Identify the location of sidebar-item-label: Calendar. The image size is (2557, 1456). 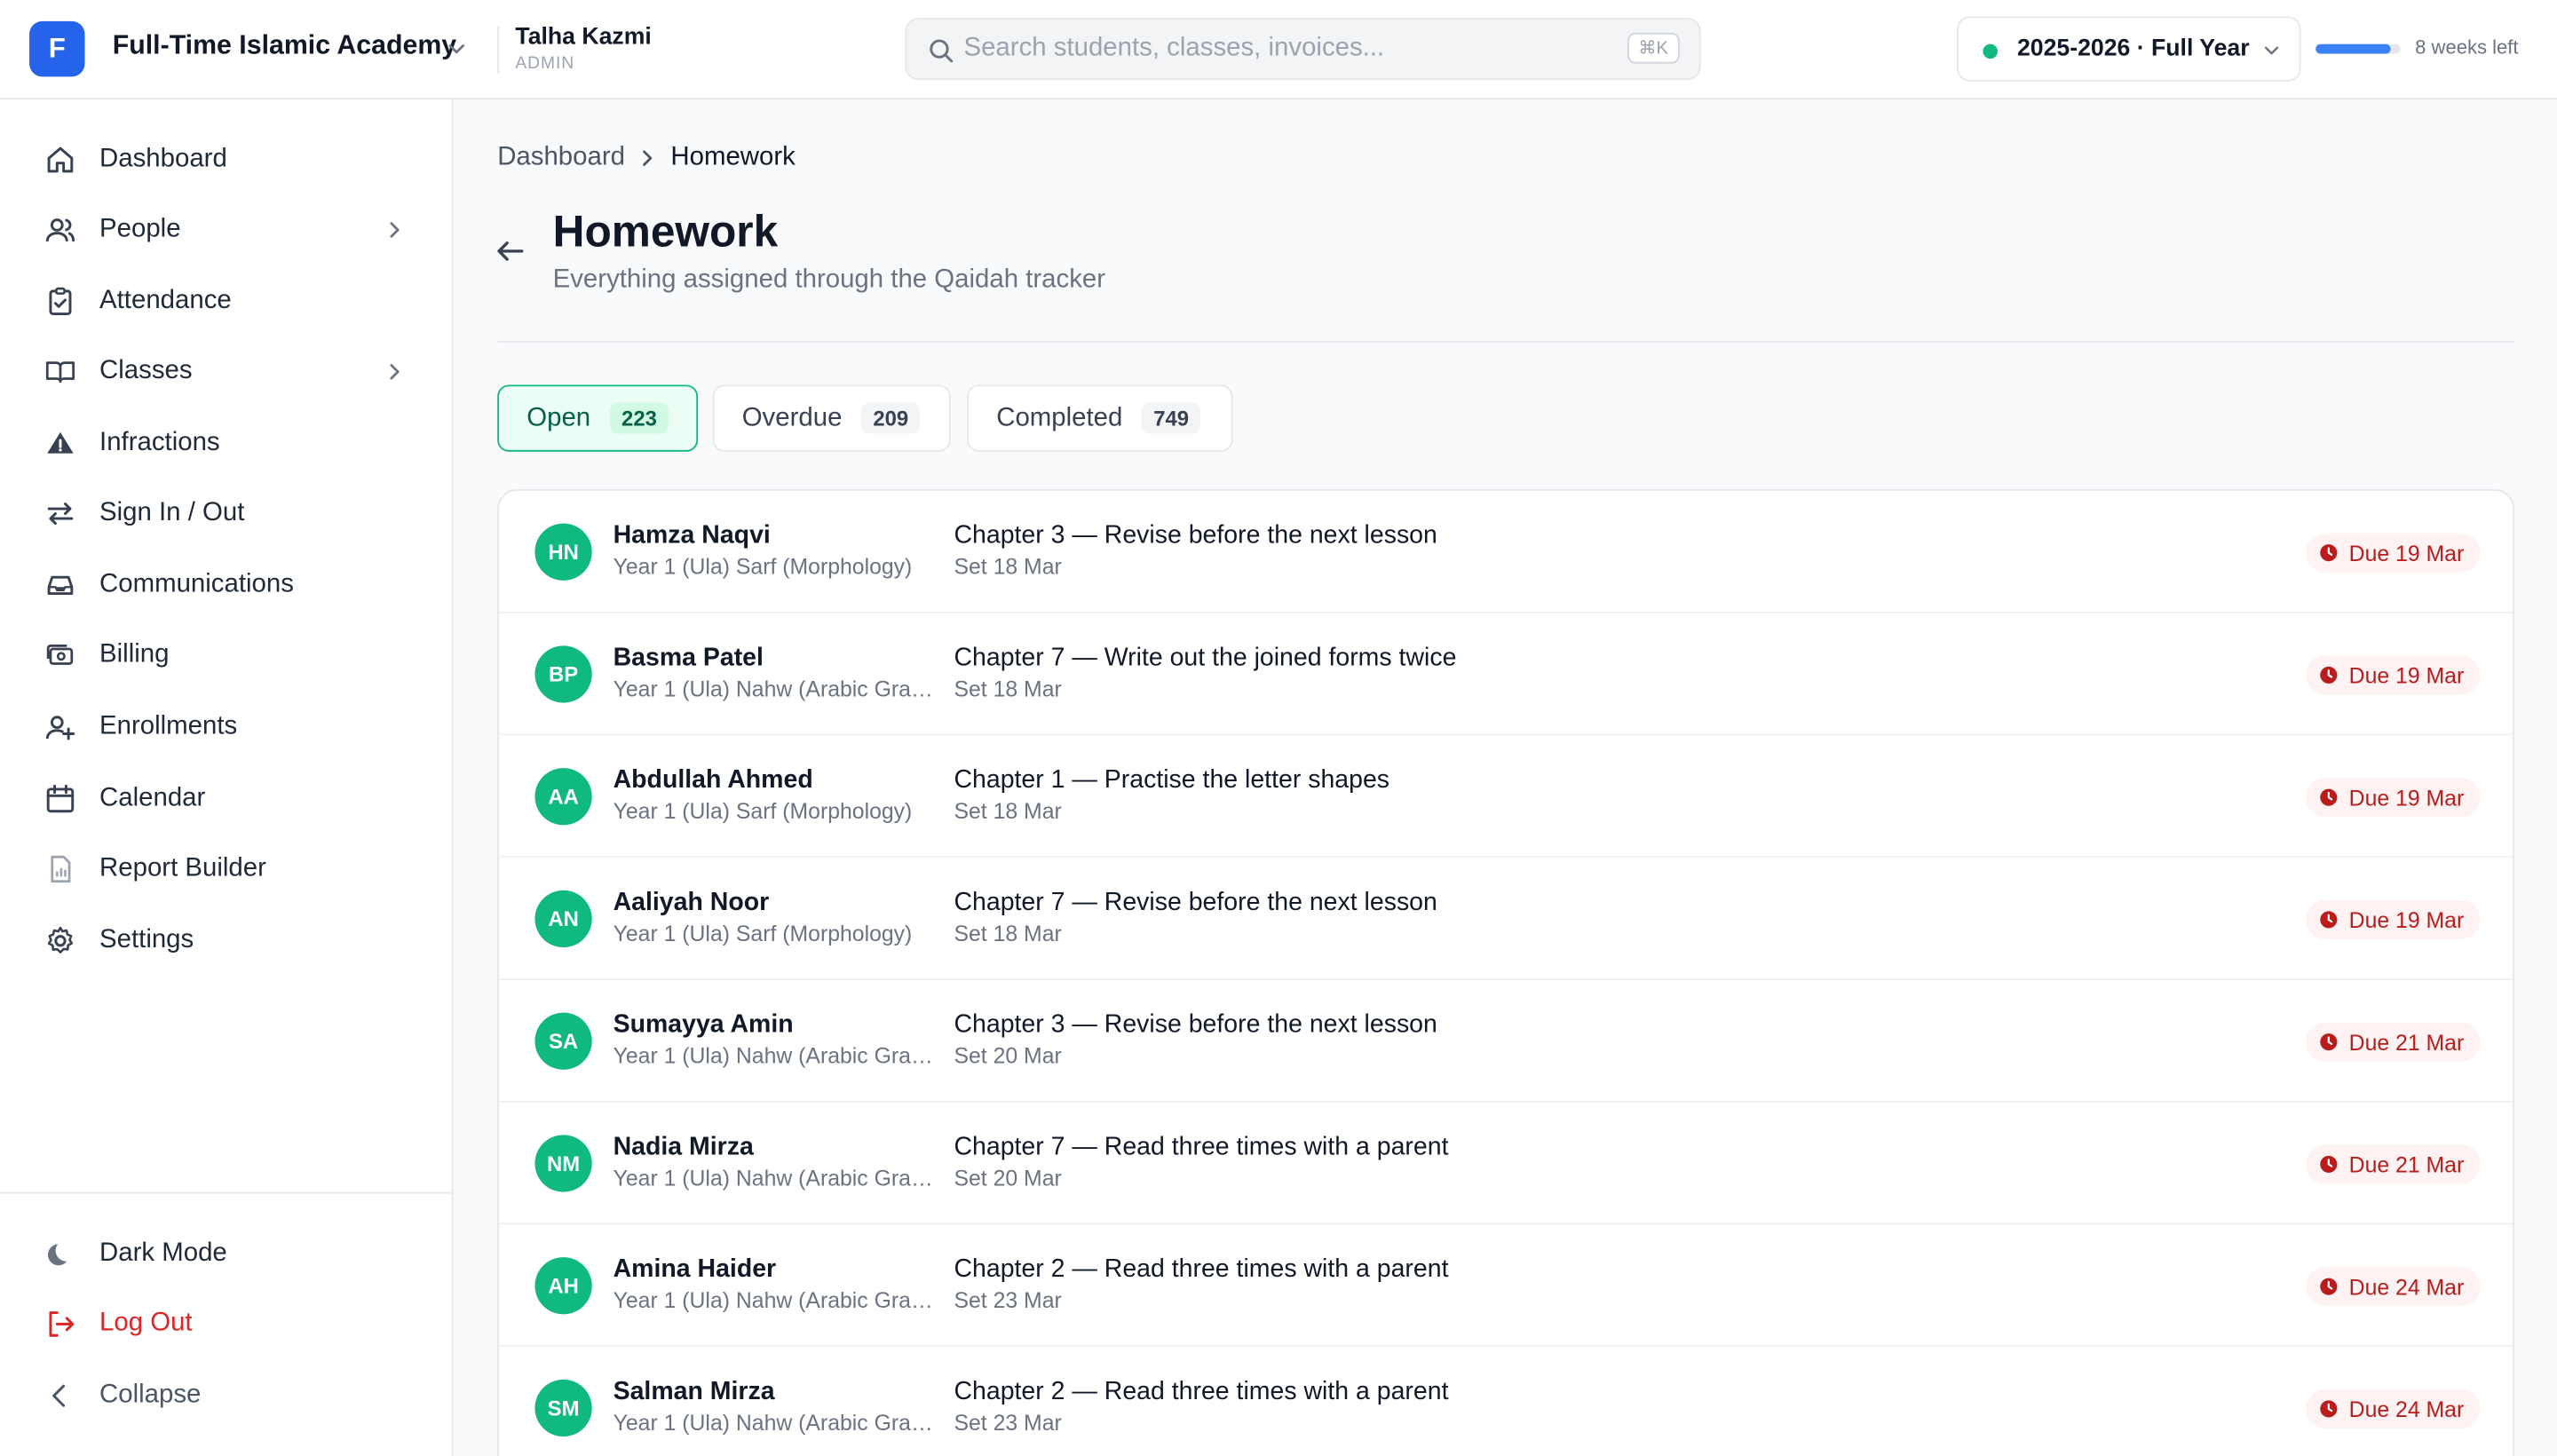
(152, 798).